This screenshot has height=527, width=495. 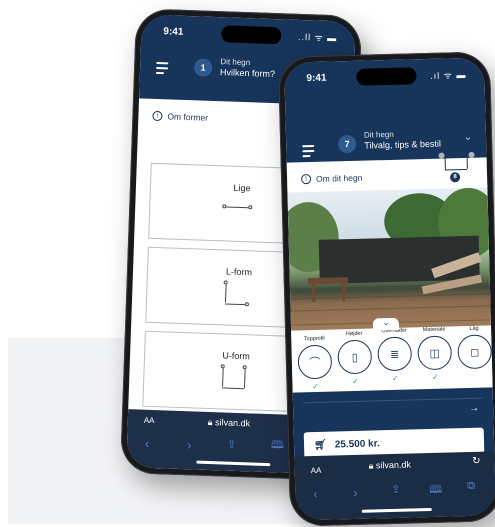 I want to click on about-fence-link: ! Om dit hegn, so click(x=331, y=178).